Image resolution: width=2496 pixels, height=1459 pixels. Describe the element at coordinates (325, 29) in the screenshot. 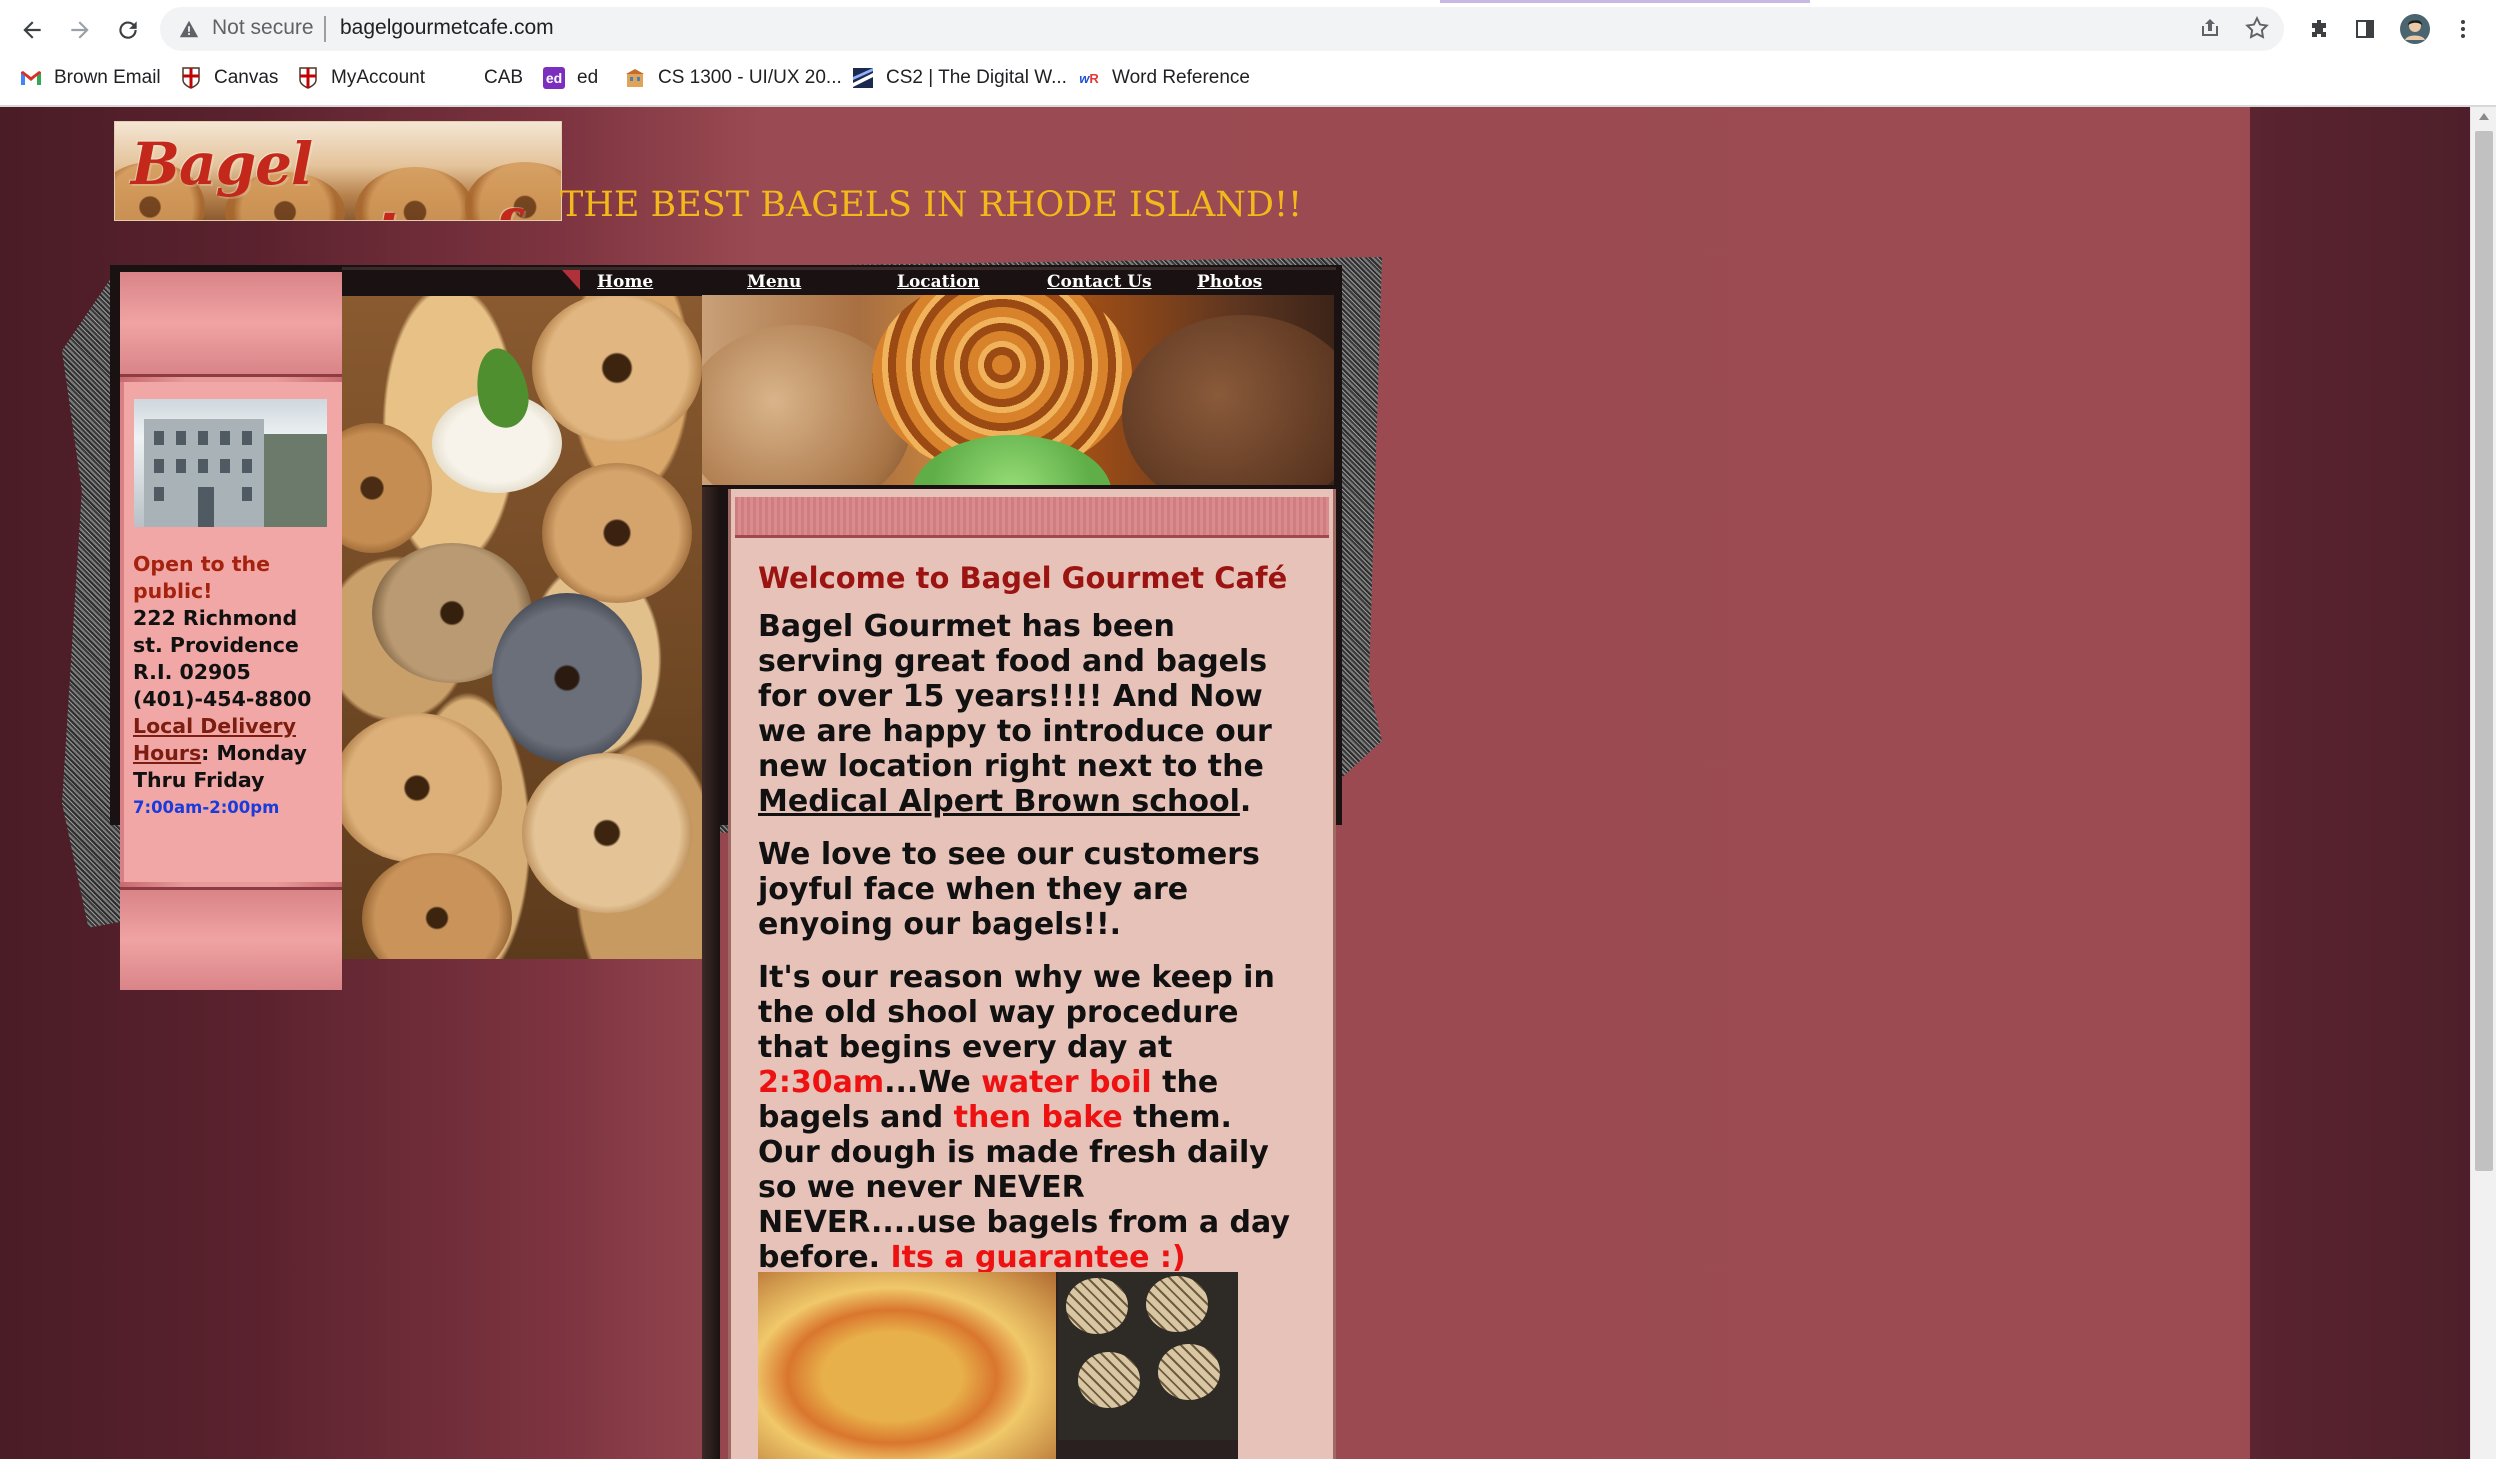

I see `address-separator` at that location.